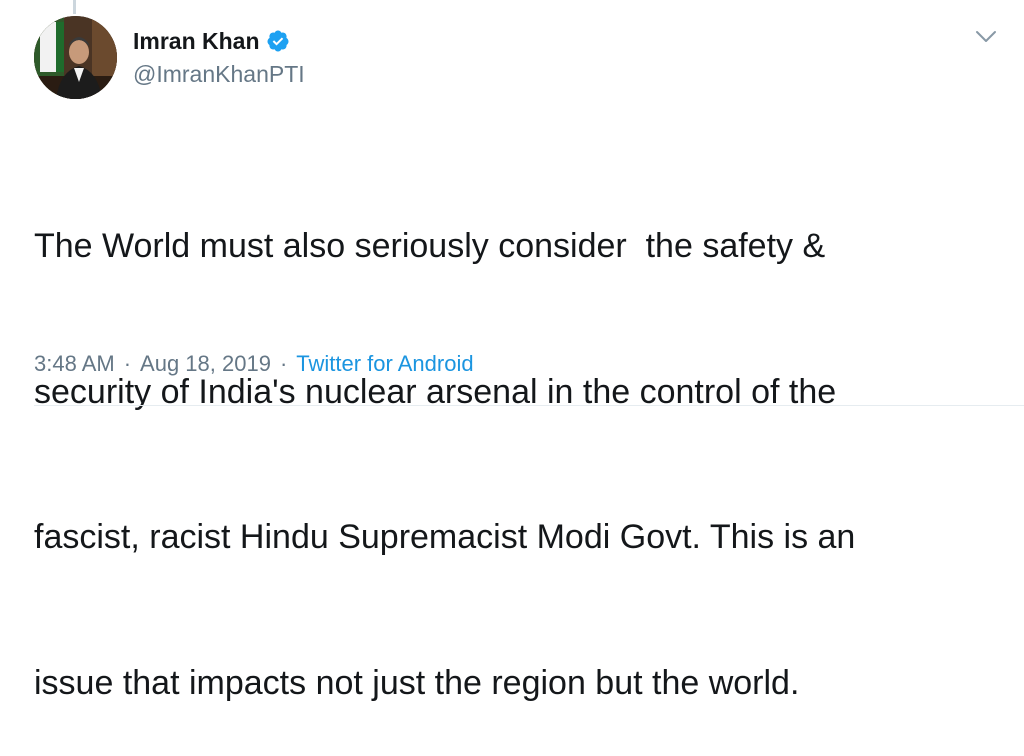 This screenshot has width=1024, height=756. I want to click on tweet-date: Aug 18, 2019, so click(205, 364).